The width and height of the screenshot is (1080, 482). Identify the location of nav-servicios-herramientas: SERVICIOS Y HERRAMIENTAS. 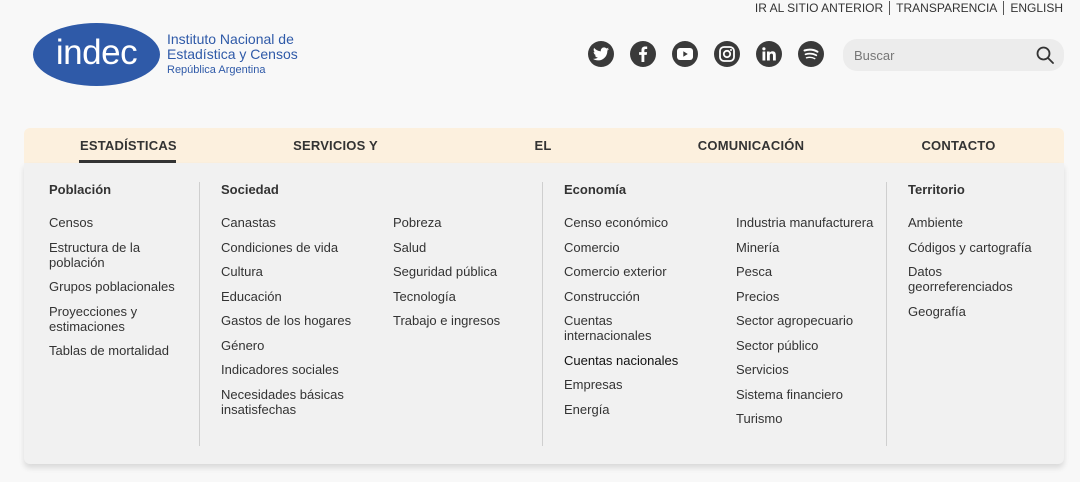
(335, 158).